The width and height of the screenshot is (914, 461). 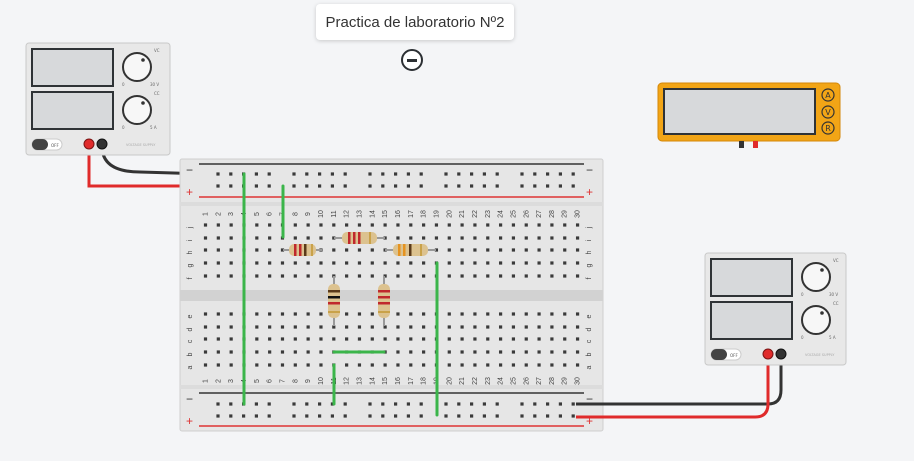 I want to click on power-supply-1: VC 0 30 V CC 0 5 A OFF VOLTAGE SUPPLY, so click(x=98, y=99).